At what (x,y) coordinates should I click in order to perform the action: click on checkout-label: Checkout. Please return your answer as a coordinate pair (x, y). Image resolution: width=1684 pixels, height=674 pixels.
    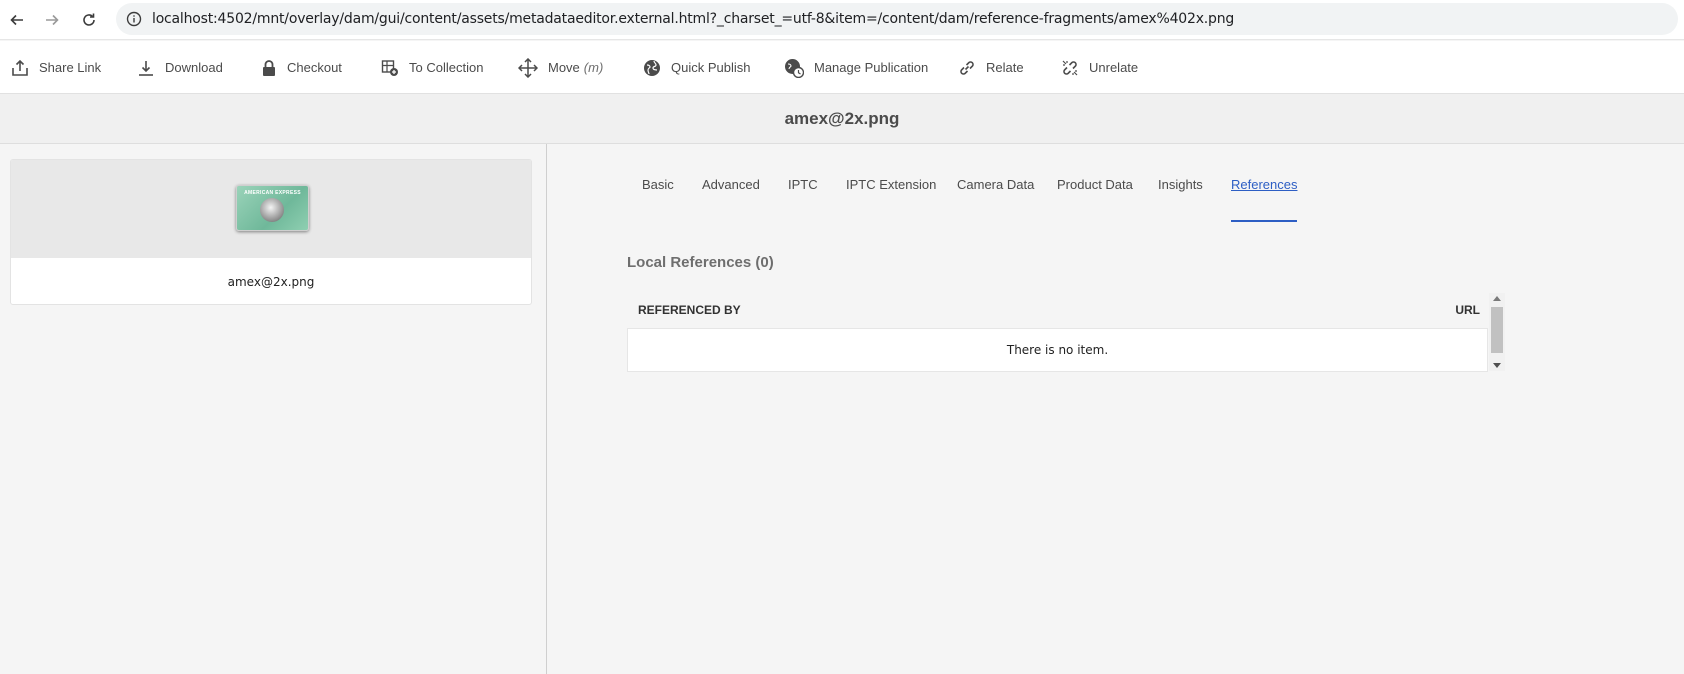
    Looking at the image, I should click on (314, 67).